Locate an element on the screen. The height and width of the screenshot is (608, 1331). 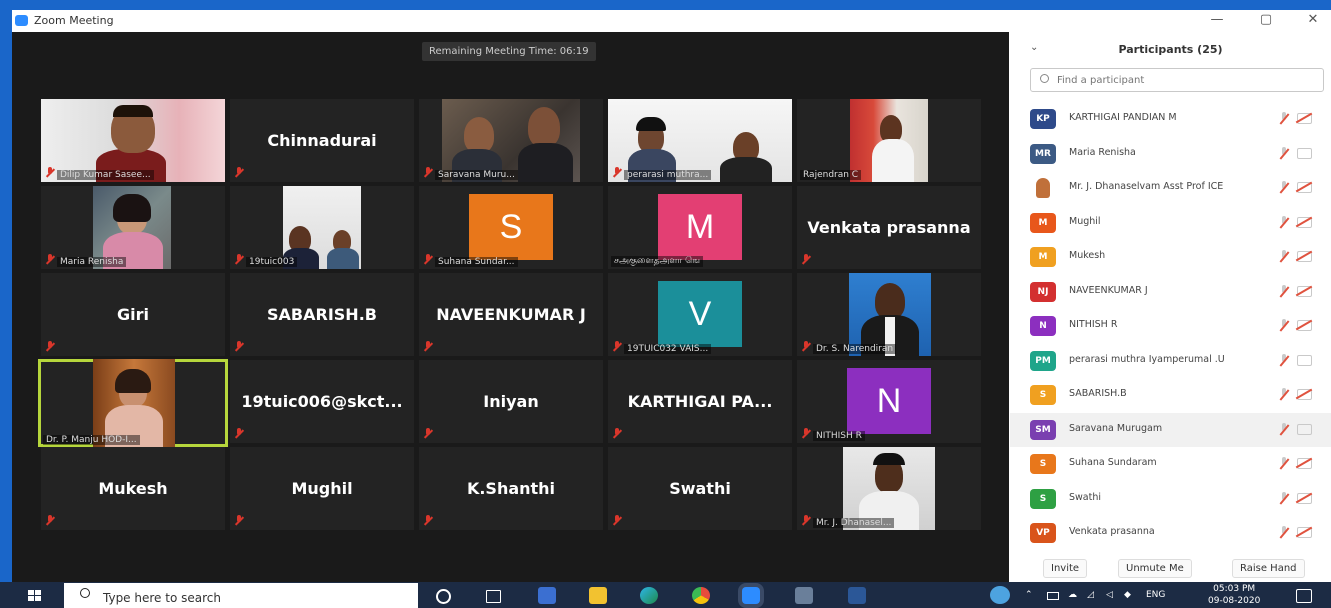
participant-row: S Suhana Sundaram is located at coordinates (1170, 464).